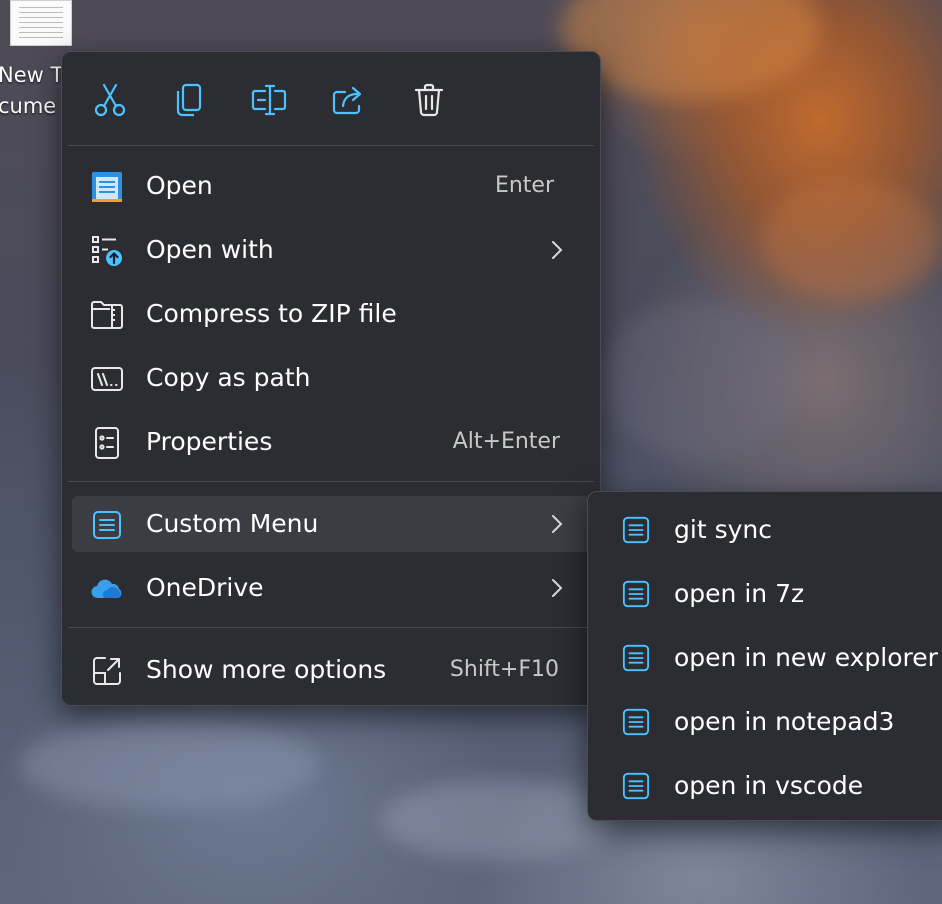 The height and width of the screenshot is (904, 942). I want to click on menu-item-show-more-options: Show more options Shift+F10, so click(331, 670).